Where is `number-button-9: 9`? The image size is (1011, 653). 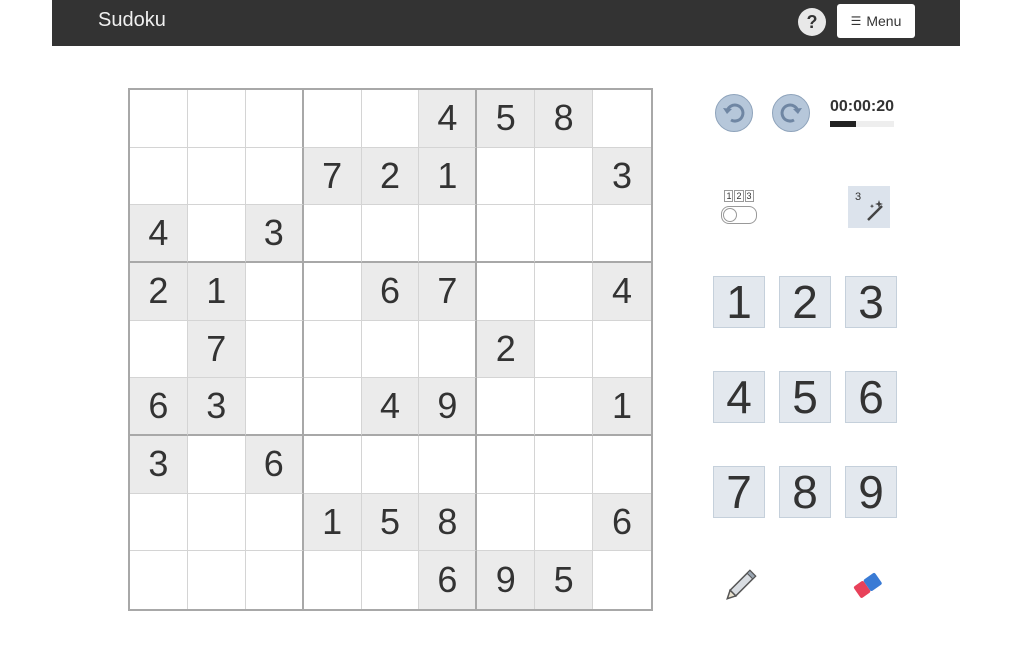
number-button-9: 9 is located at coordinates (871, 492).